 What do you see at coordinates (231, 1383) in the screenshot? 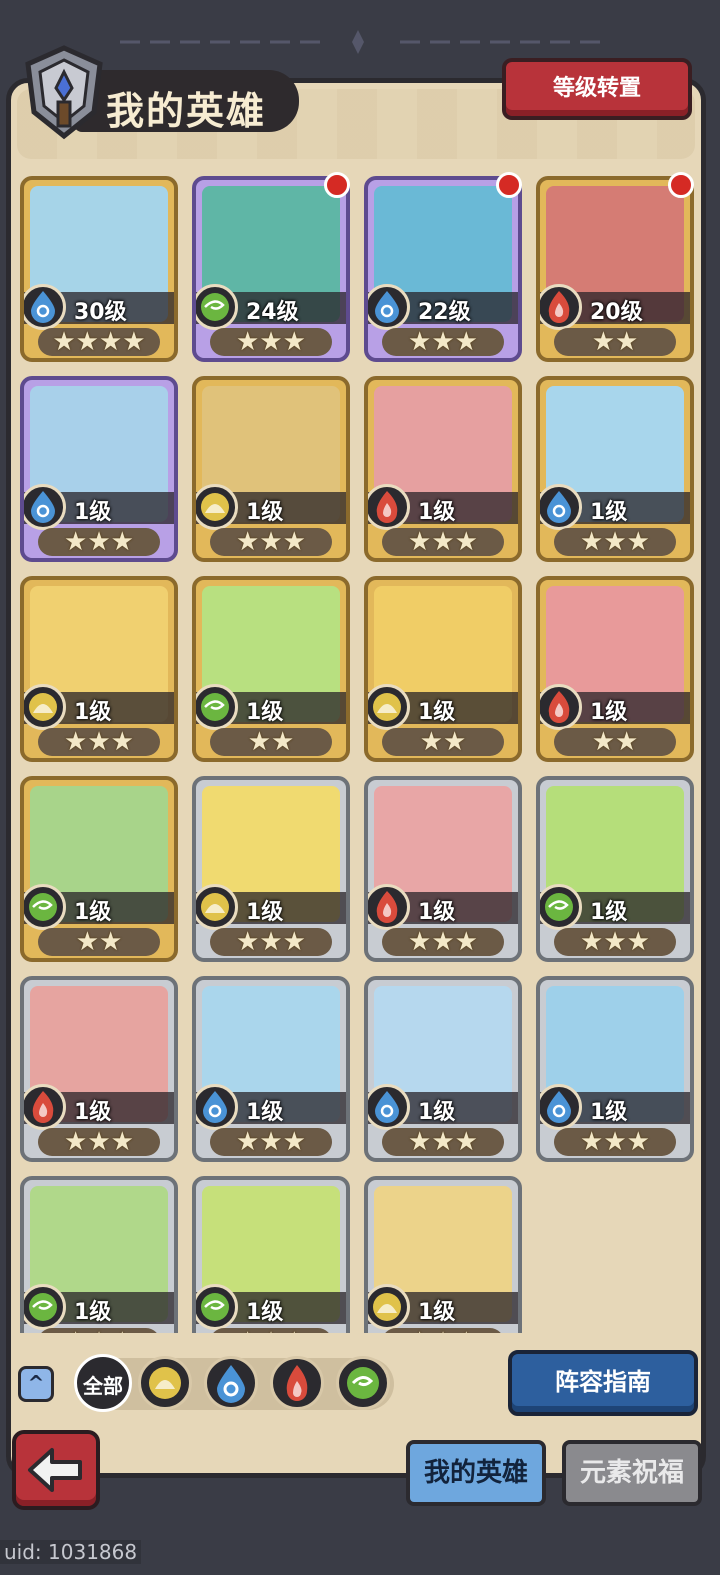
I see `filter-water-icon` at bounding box center [231, 1383].